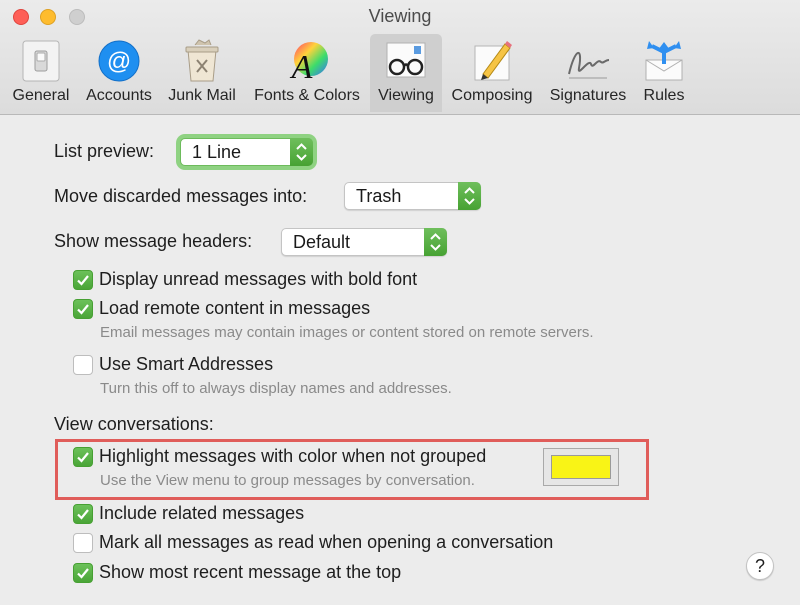 The height and width of the screenshot is (605, 800). Describe the element at coordinates (246, 152) in the screenshot. I see `list-preview-popup: 1 Line` at that location.